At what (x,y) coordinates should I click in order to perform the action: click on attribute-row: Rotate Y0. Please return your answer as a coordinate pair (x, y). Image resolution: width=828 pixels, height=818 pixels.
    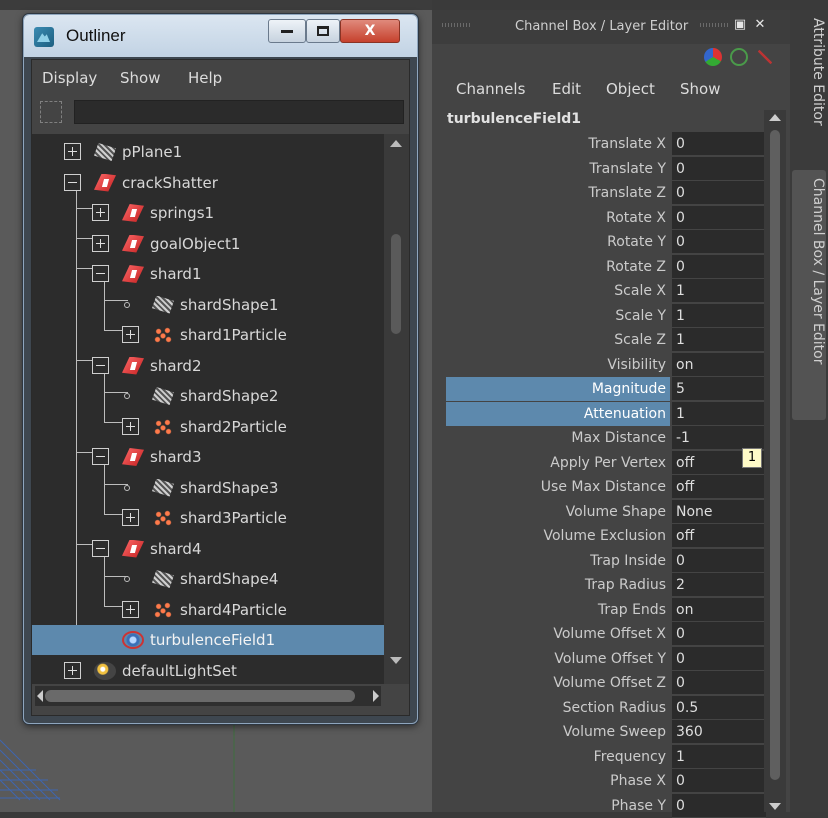
    Looking at the image, I should click on (606, 242).